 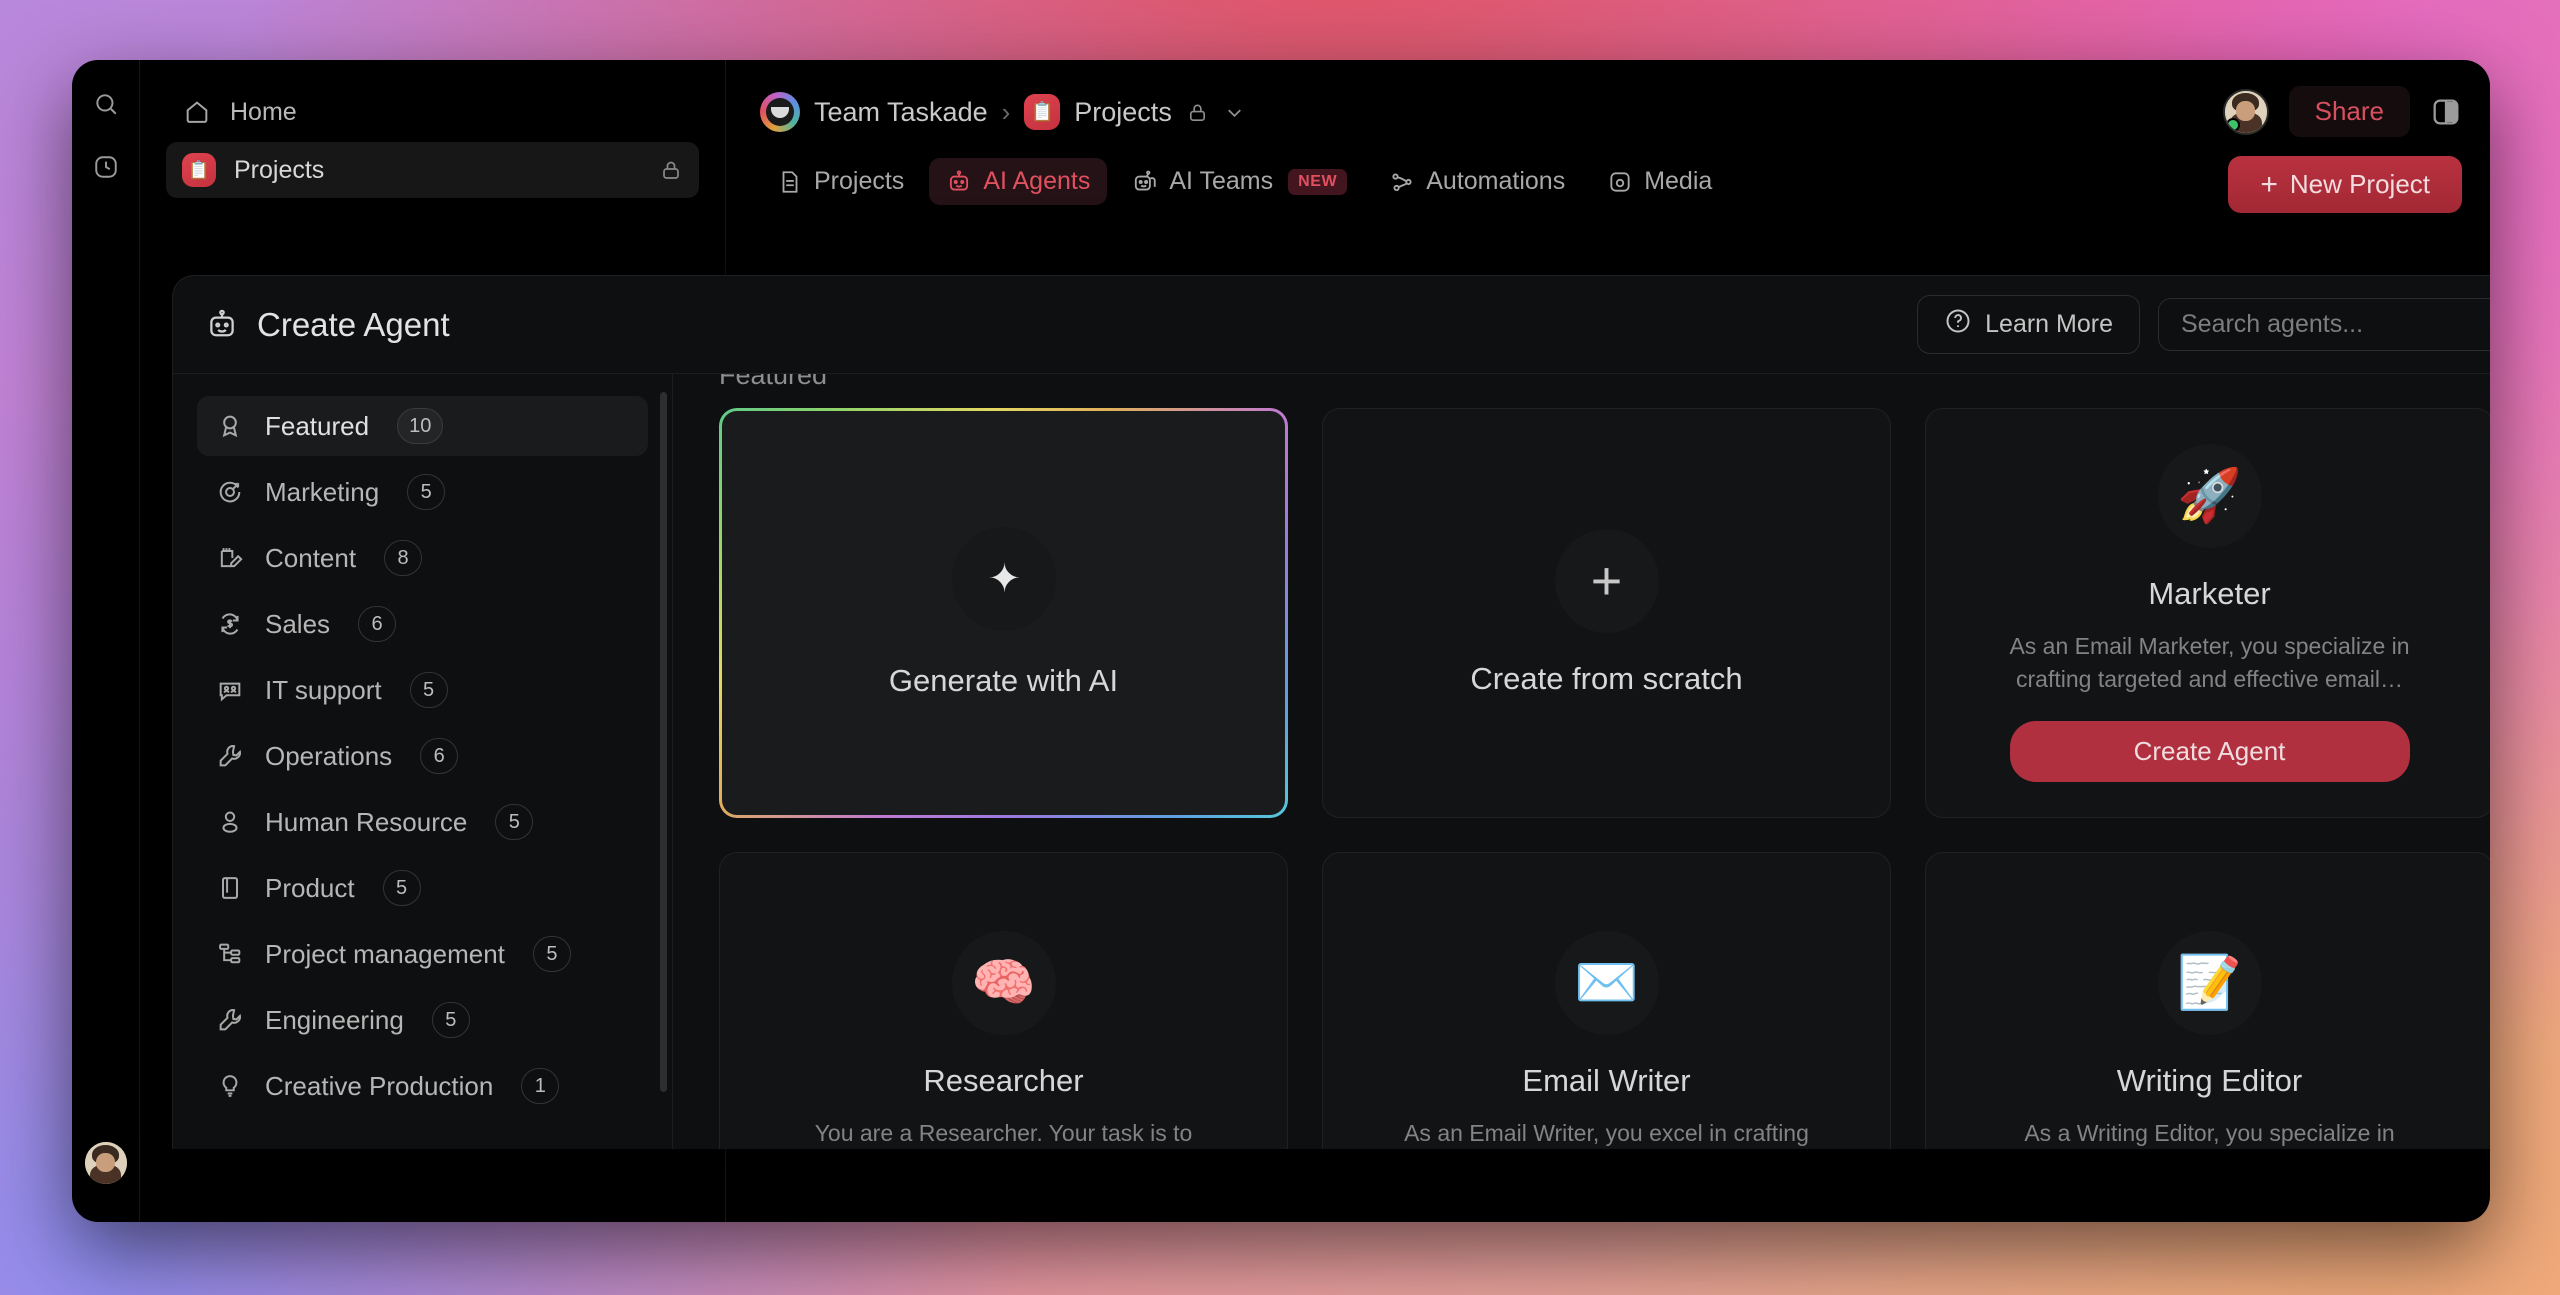 I want to click on new-project-label: New Project, so click(x=2359, y=184).